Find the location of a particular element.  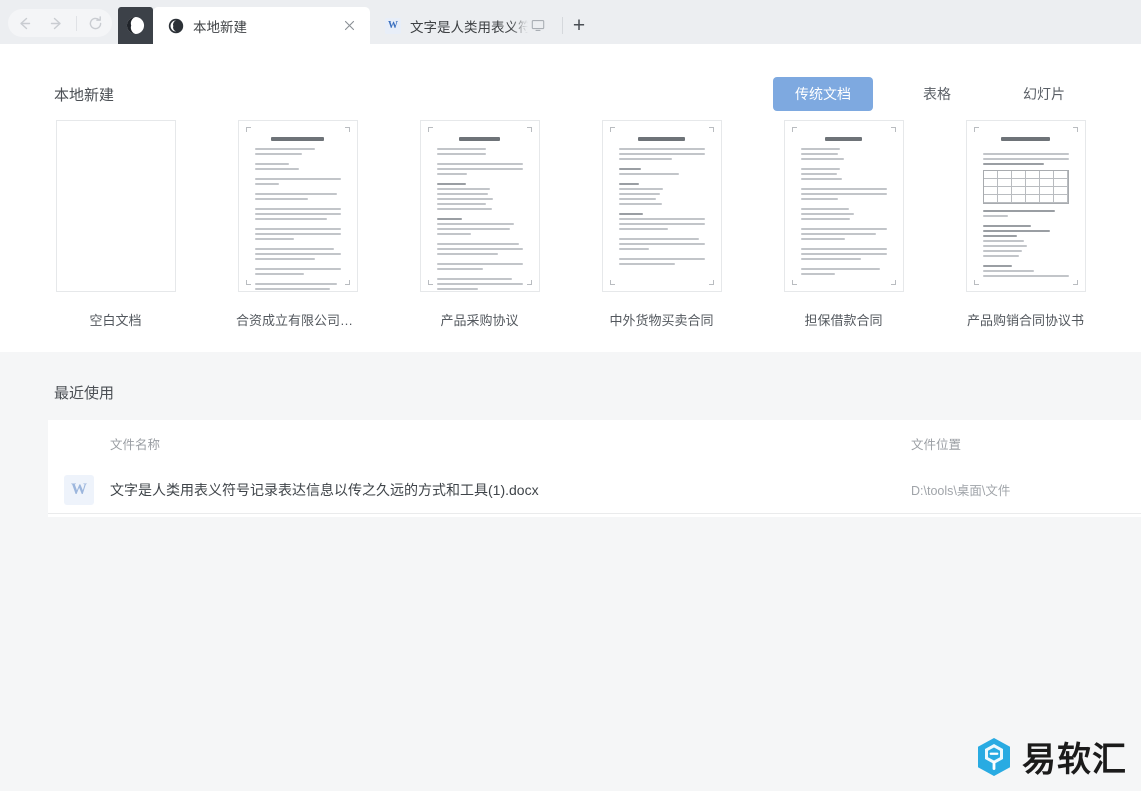

watermark: 易软汇 is located at coordinates (1051, 756).